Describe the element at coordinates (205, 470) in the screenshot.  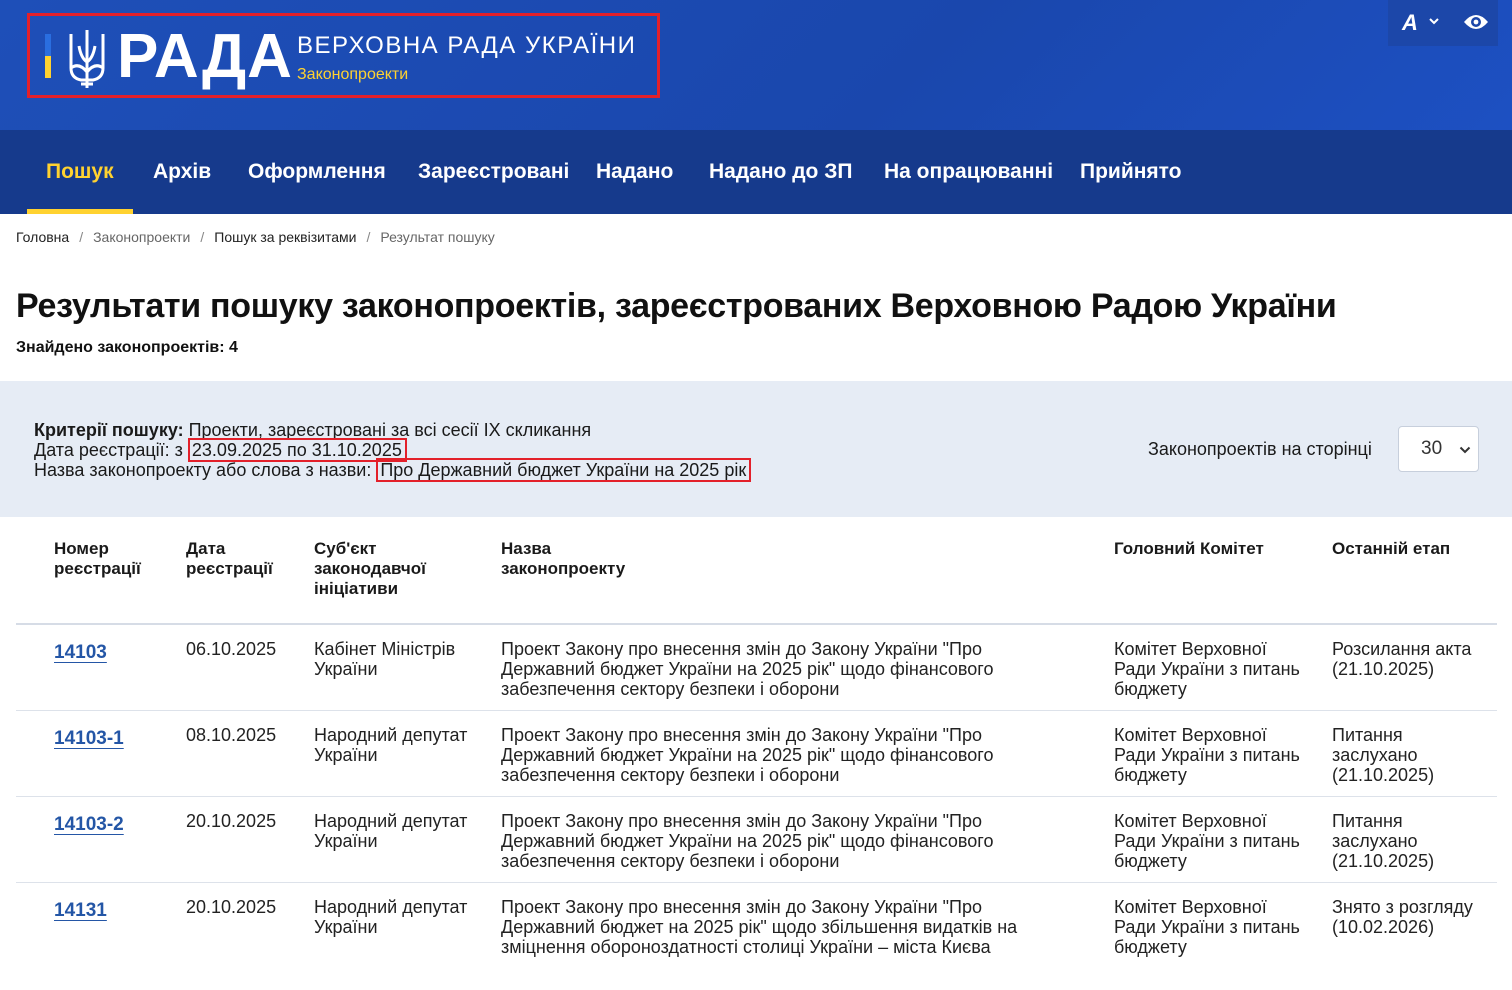
I see `name-criteria-label: Назва законопроекту або слова з назви:` at that location.